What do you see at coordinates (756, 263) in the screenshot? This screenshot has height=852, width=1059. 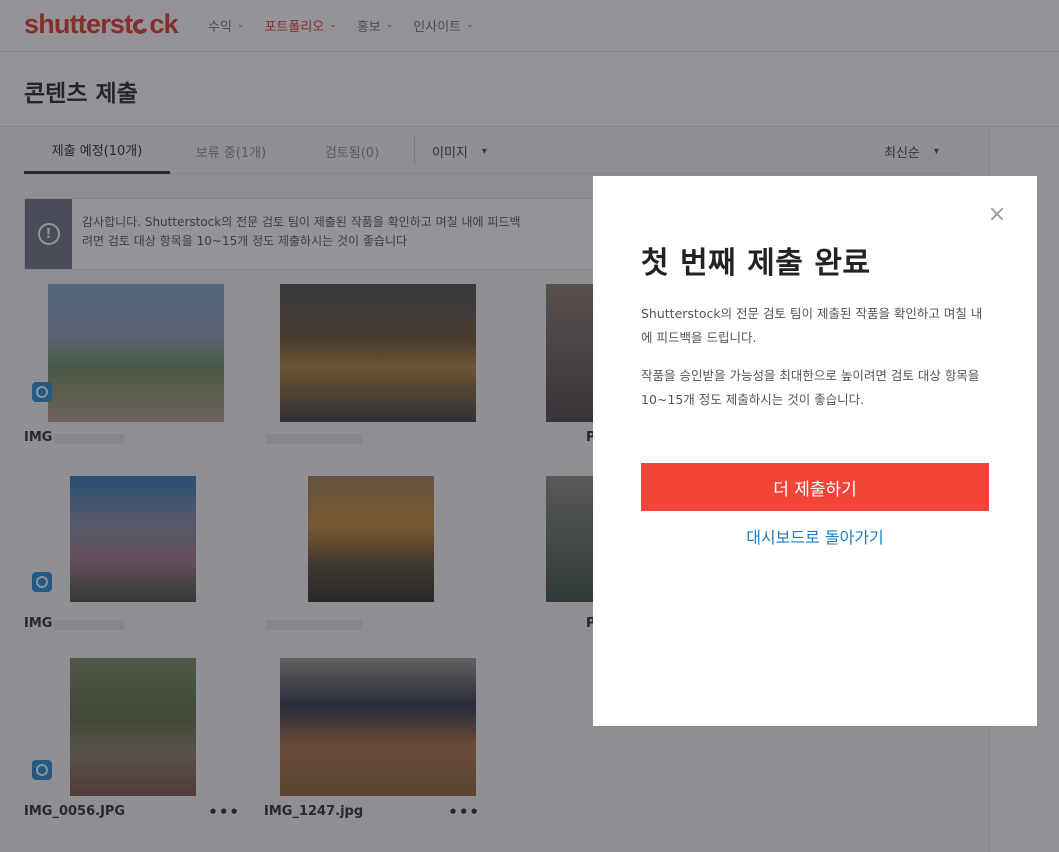 I see `modal-title: 첫 번째 제출 완료` at bounding box center [756, 263].